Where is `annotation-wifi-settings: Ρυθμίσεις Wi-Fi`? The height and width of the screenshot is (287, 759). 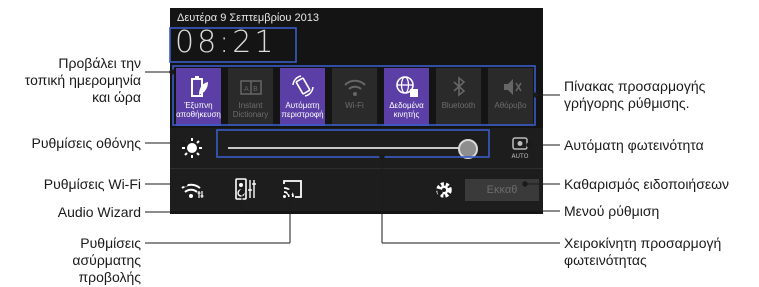
annotation-wifi-settings: Ρυθμίσεις Wi-Fi is located at coordinates (92, 184).